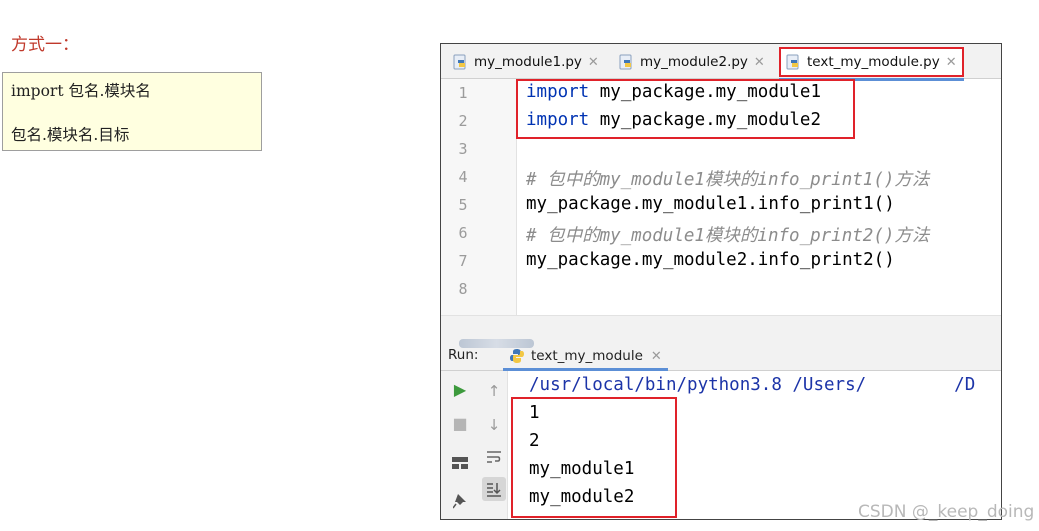 The image size is (1039, 531). What do you see at coordinates (594, 457) in the screenshot?
I see `output-highlight-box` at bounding box center [594, 457].